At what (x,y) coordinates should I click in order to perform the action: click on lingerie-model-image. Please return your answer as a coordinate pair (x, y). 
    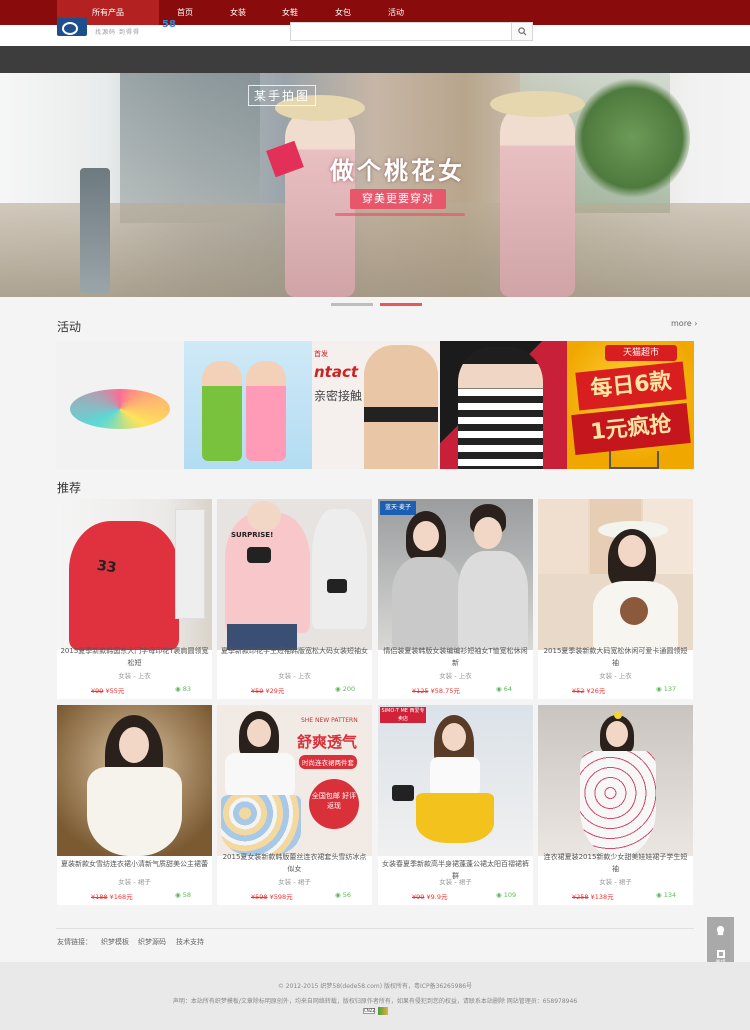
    Looking at the image, I should click on (401, 407).